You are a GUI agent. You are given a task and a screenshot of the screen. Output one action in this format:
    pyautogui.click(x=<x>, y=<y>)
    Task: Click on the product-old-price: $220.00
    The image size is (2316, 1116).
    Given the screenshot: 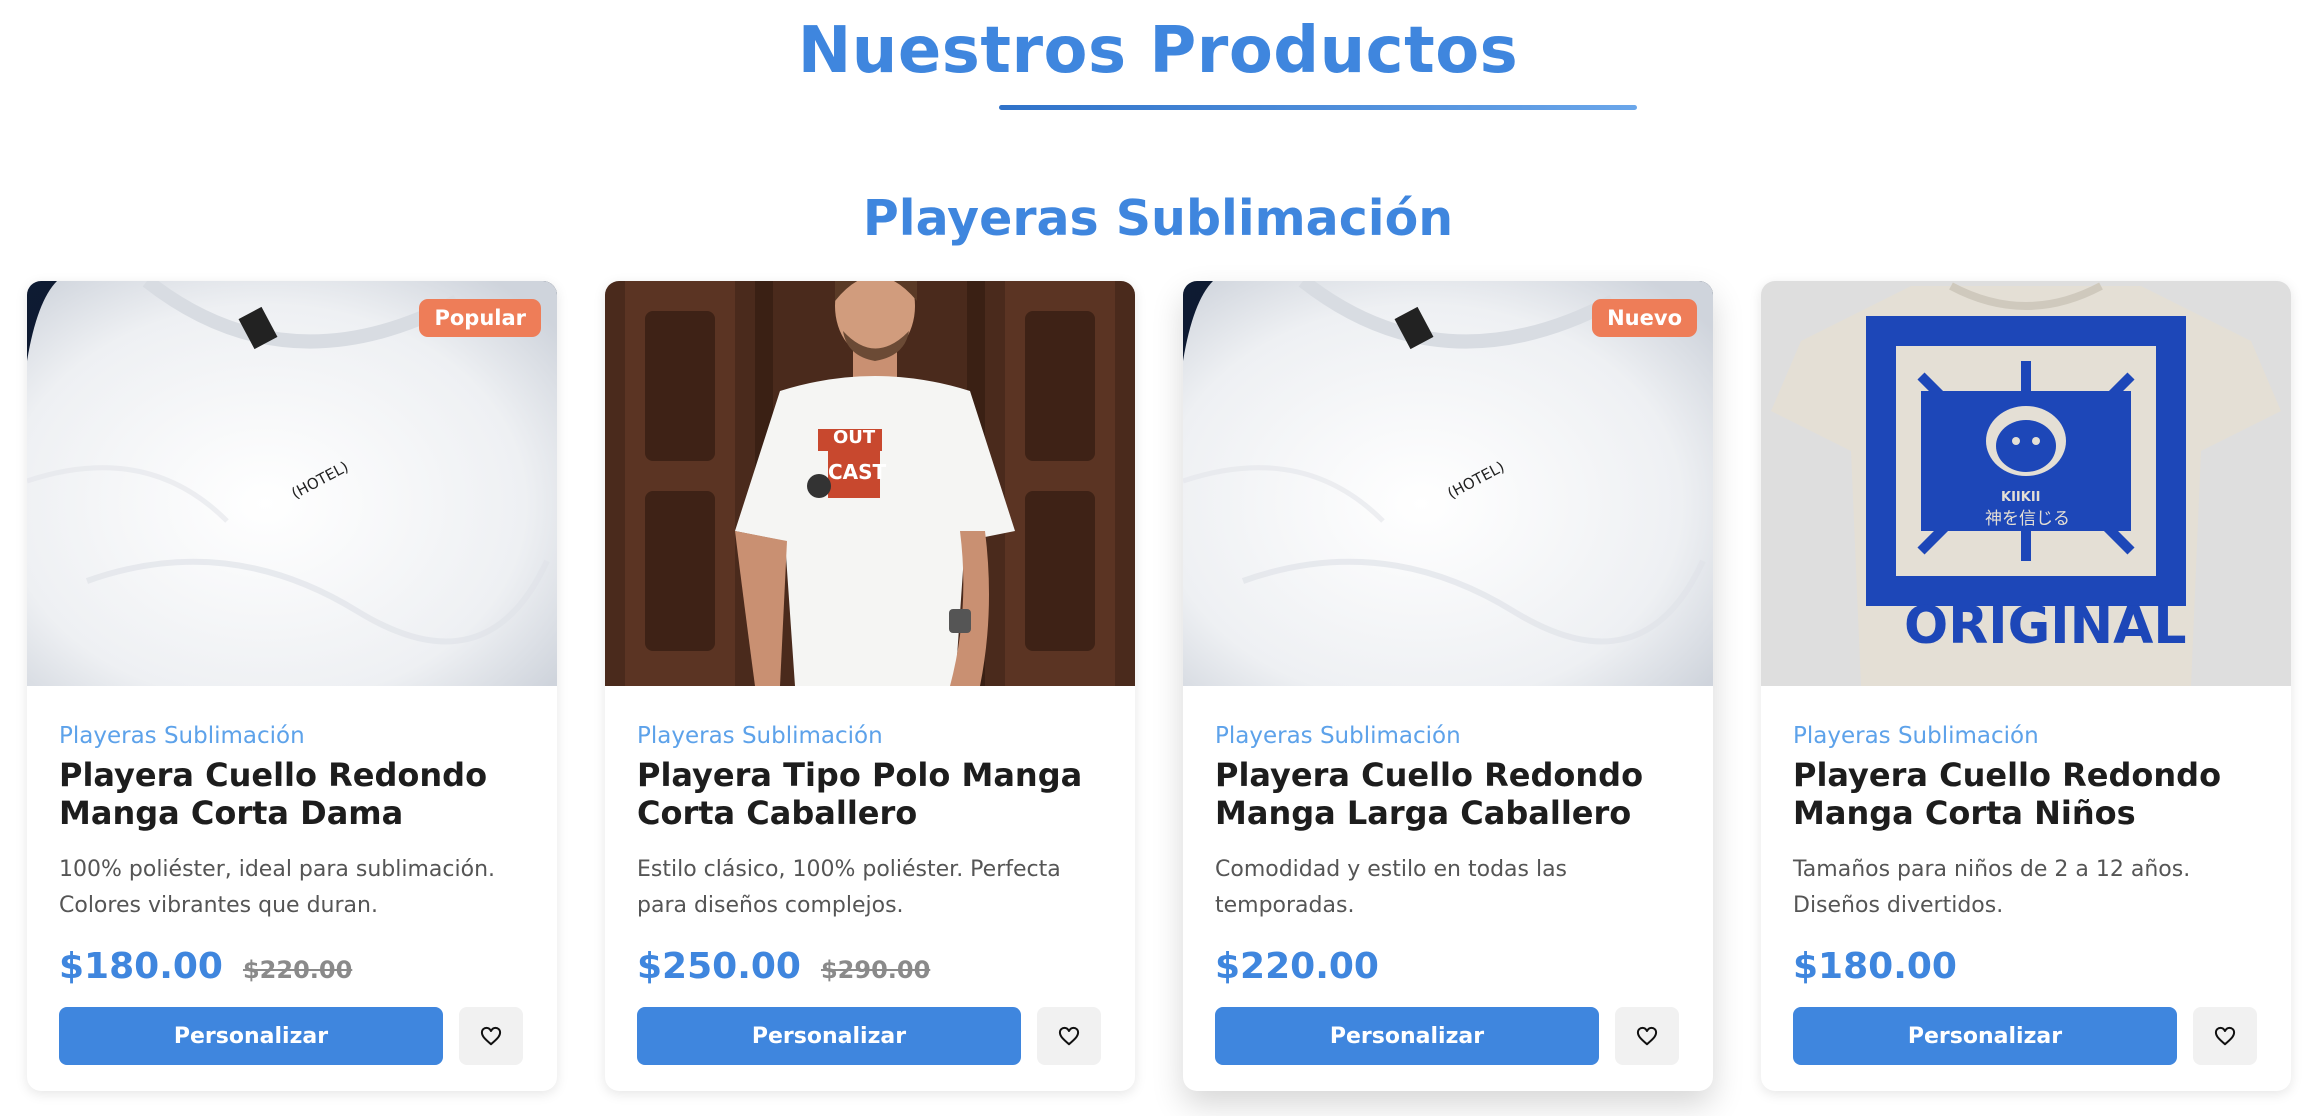 What is the action you would take?
    pyautogui.click(x=297, y=970)
    